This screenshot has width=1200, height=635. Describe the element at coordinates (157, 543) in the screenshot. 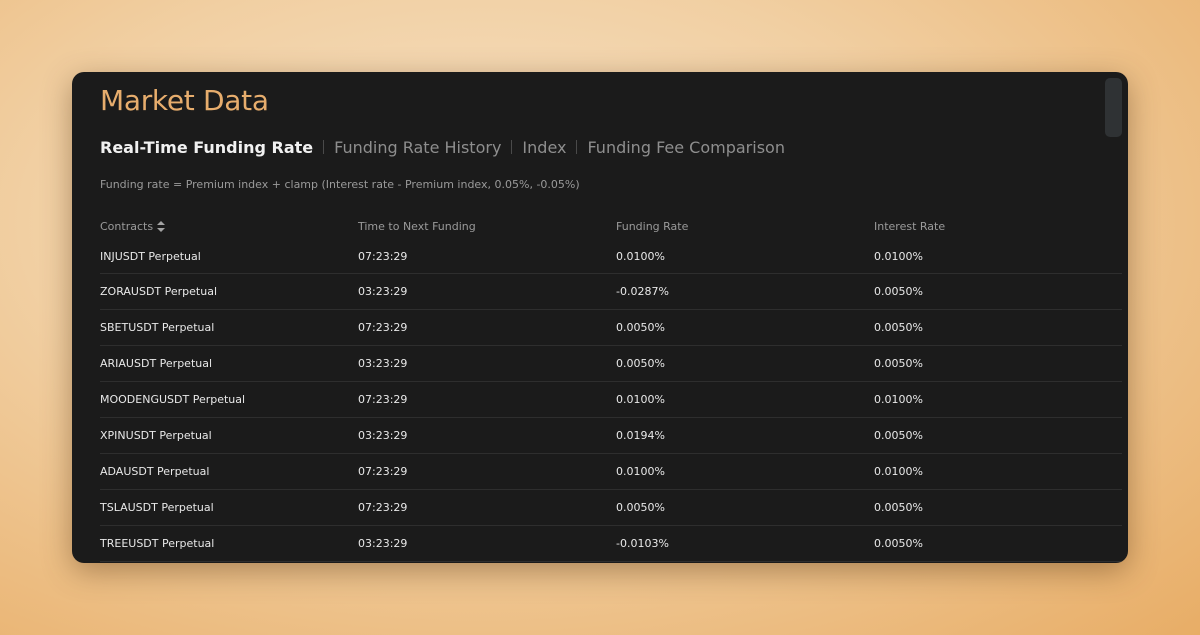

I see `contract-cell: TREEUSDT Perpetual` at that location.